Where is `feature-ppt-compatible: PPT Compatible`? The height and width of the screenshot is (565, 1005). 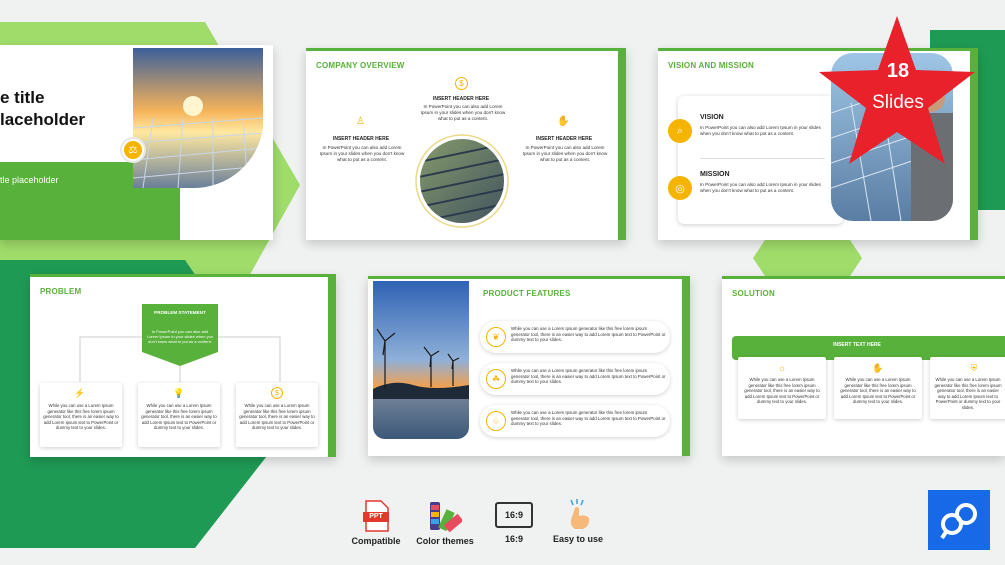
feature-ppt-compatible: PPT Compatible is located at coordinates (376, 523).